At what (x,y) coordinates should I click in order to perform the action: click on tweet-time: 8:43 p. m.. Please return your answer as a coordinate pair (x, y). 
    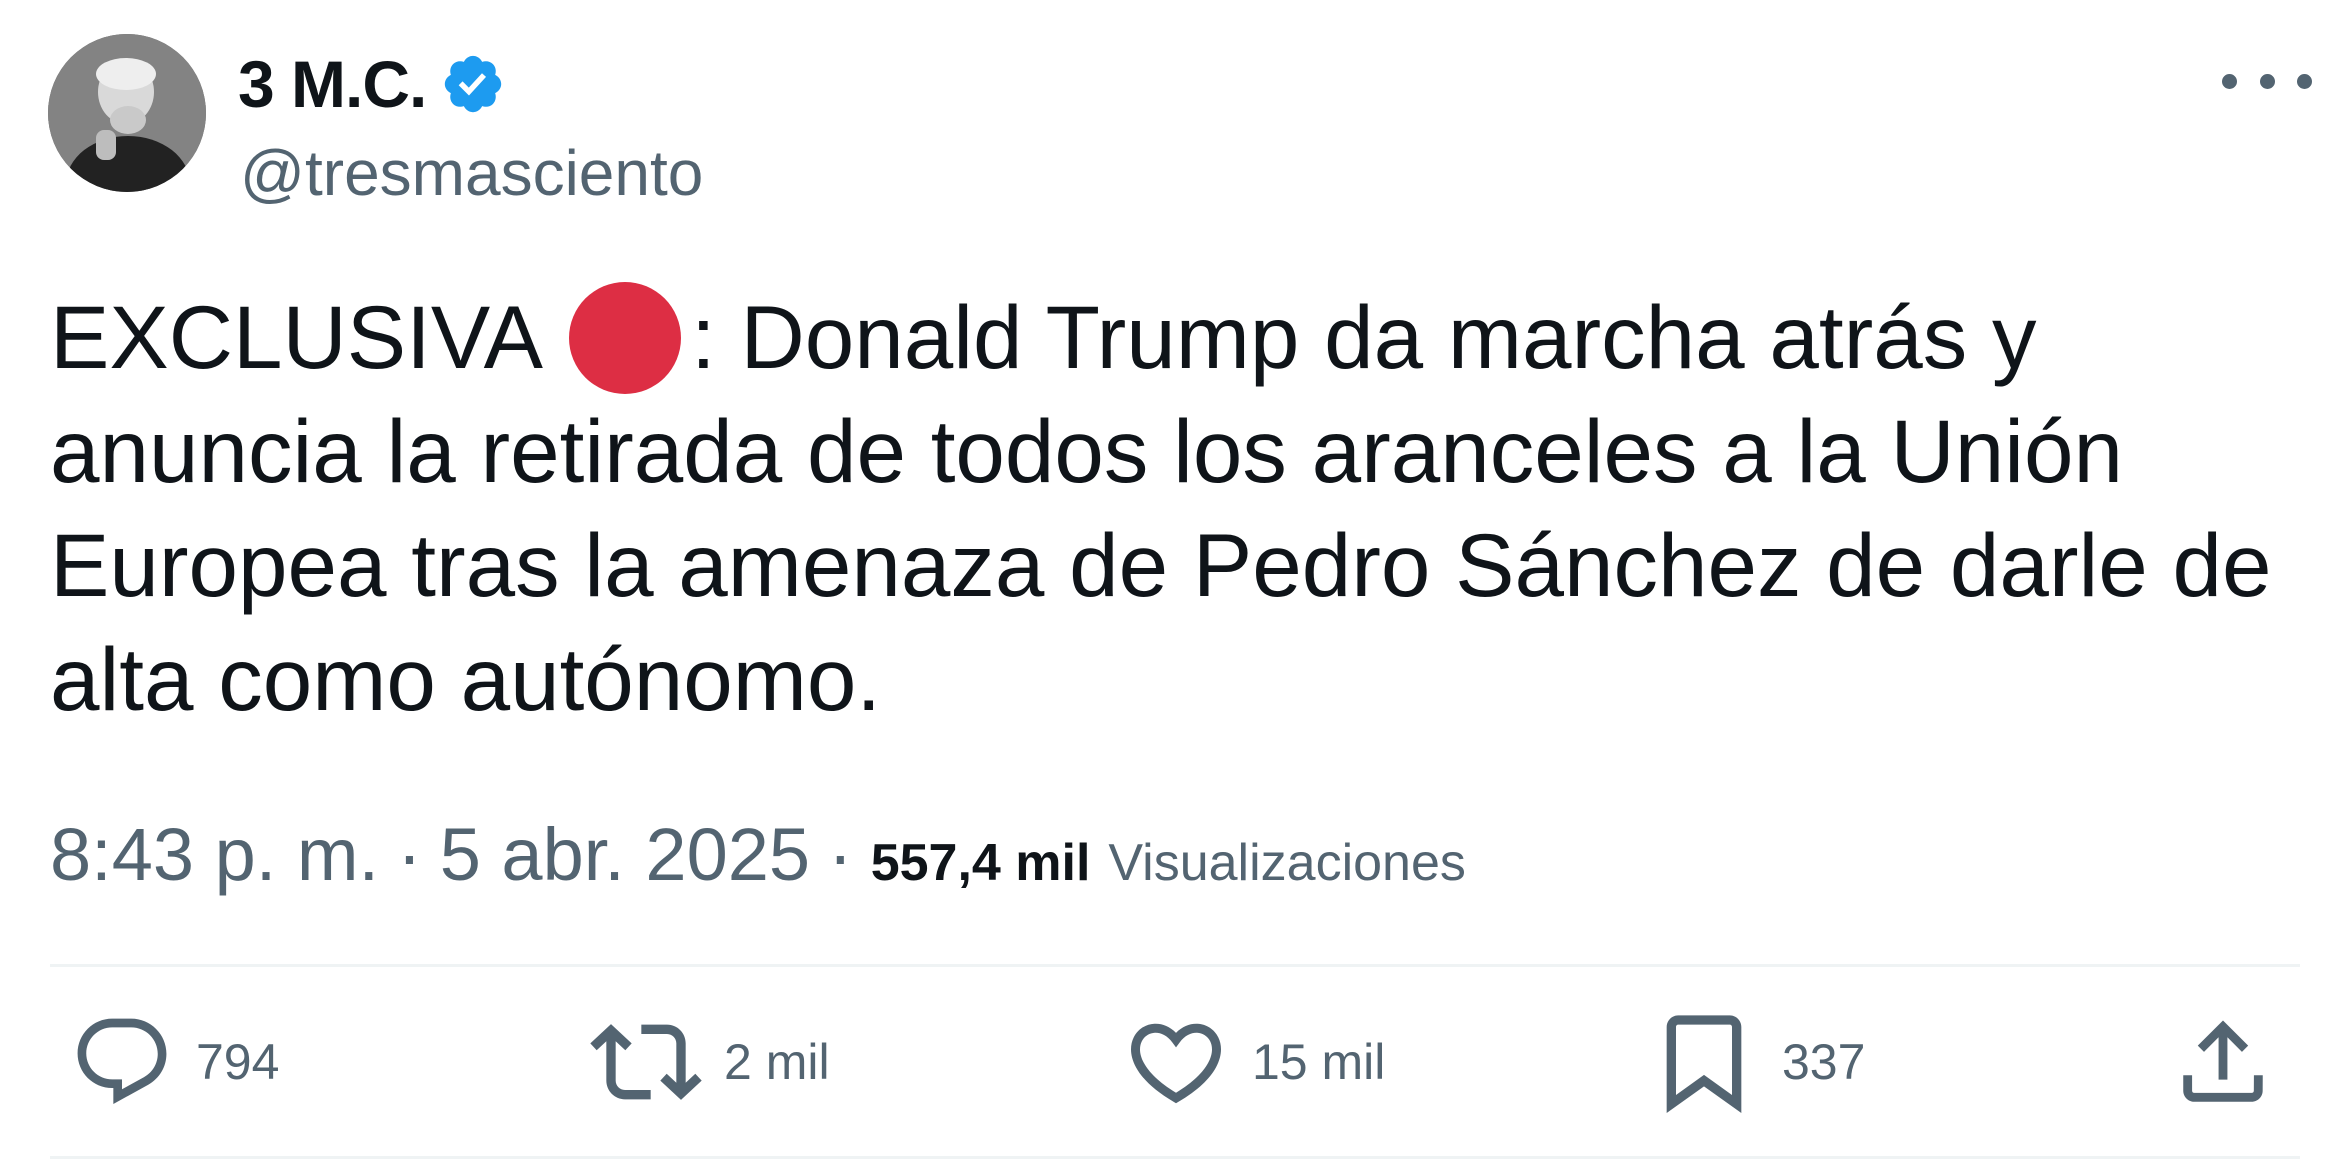
    Looking at the image, I should click on (214, 854).